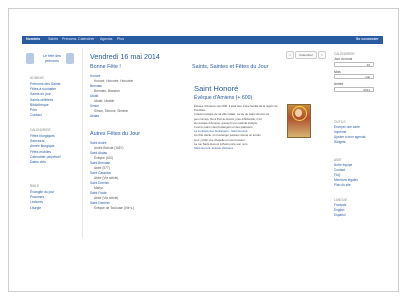  I want to click on right-section-heading: LANGUE, so click(341, 200).